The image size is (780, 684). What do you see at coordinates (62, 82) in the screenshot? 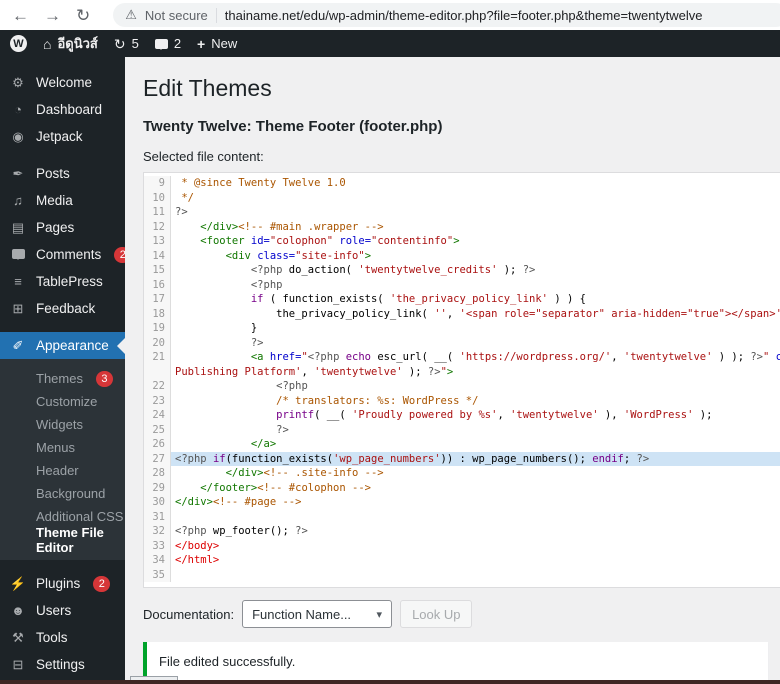
I see `sidebar-item-welcome: ⚙ Welcome` at bounding box center [62, 82].